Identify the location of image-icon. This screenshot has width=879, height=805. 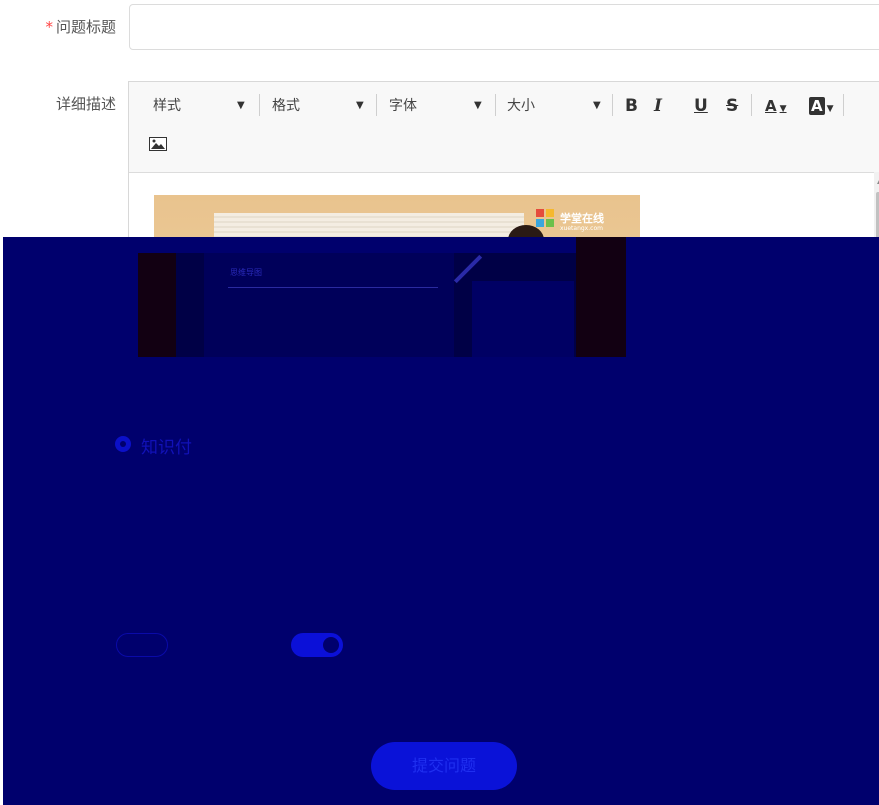
(158, 144).